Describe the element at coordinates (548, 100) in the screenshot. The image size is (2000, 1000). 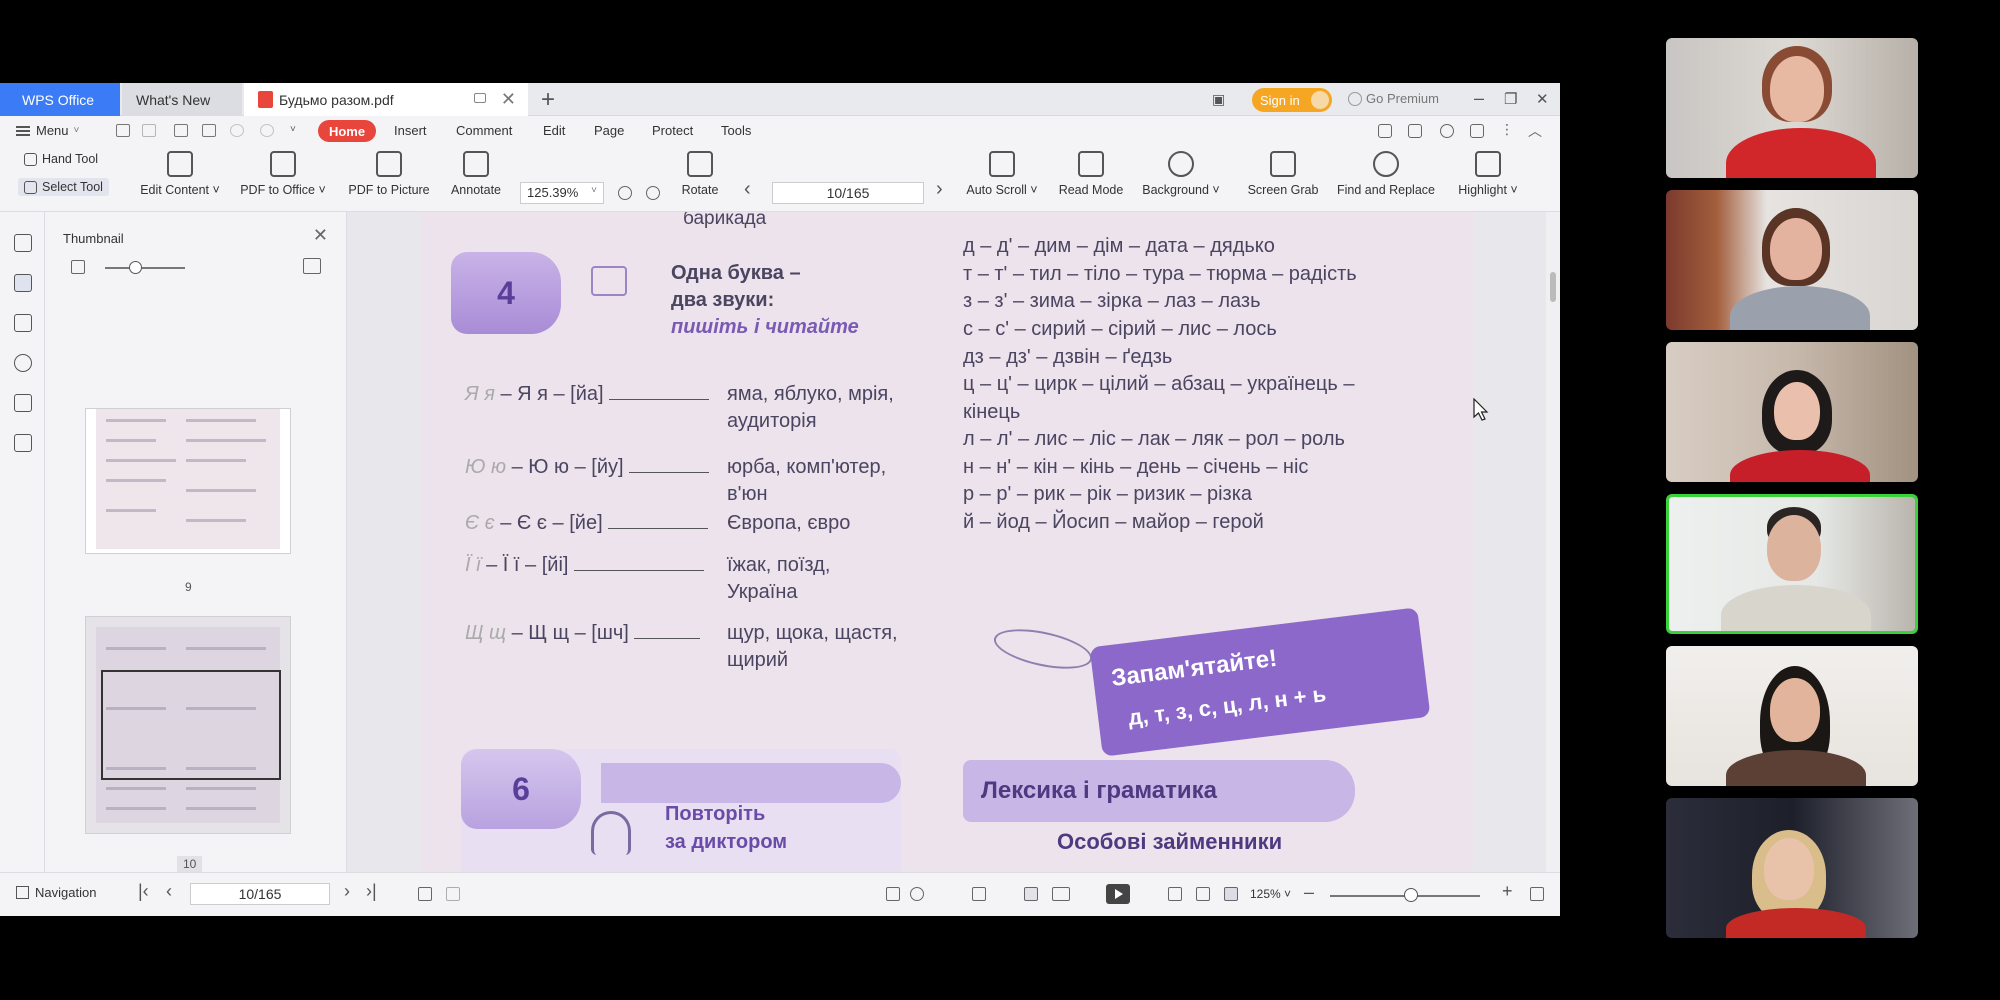
I see `new-tab-button: +` at that location.